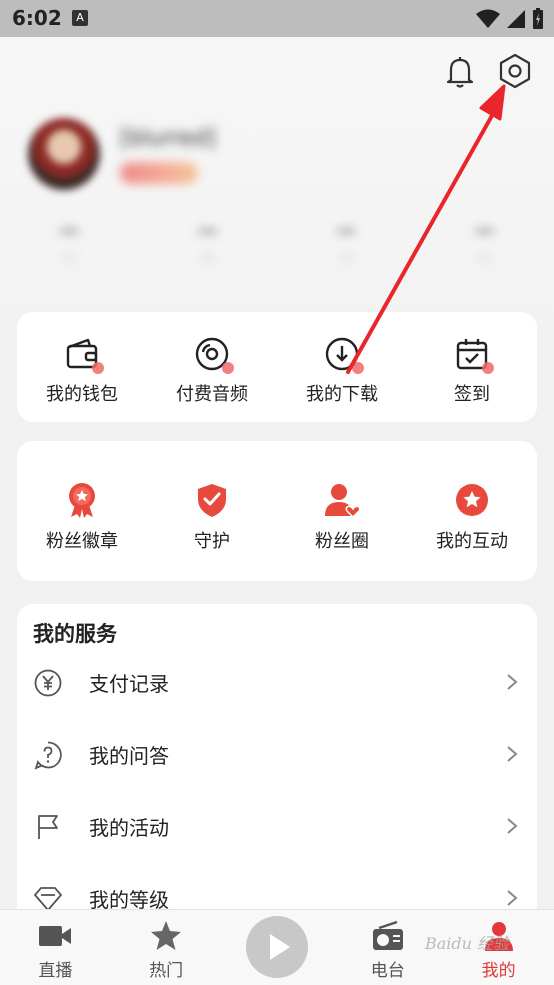 The image size is (554, 985). What do you see at coordinates (80, 18) in the screenshot?
I see `notification-app-icon: A` at bounding box center [80, 18].